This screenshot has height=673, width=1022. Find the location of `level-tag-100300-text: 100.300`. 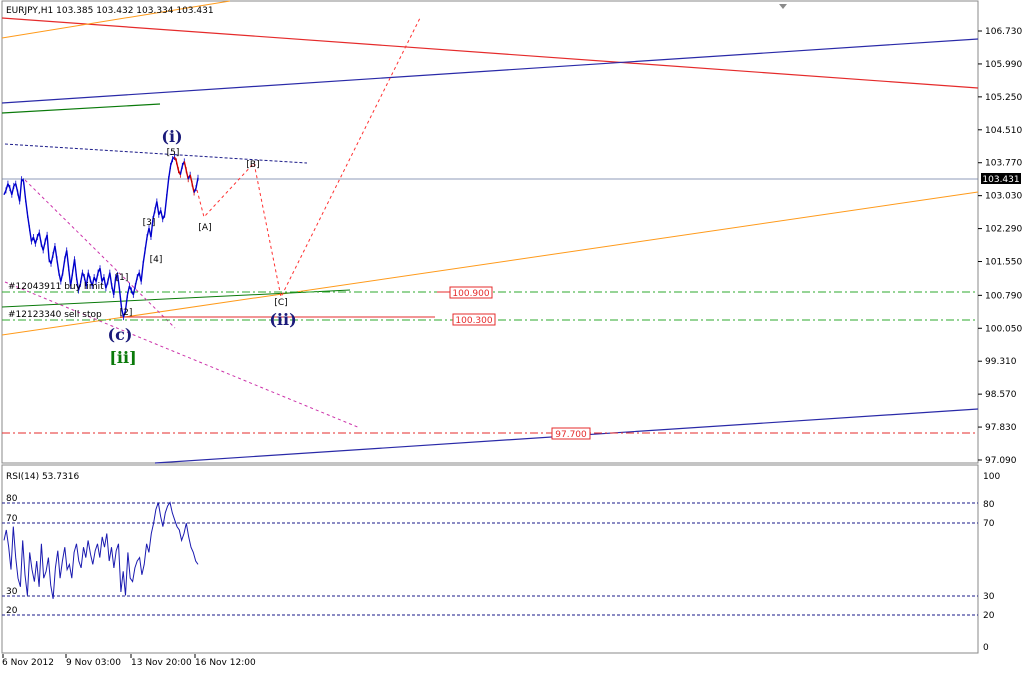

level-tag-100300-text: 100.300 is located at coordinates (473, 321).